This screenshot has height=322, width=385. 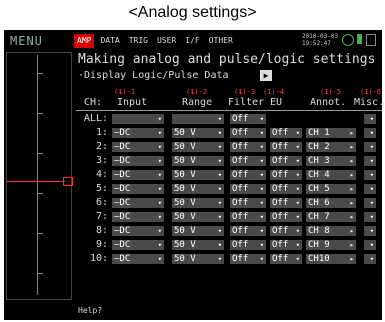 I want to click on annotation-field-value: CH10, so click(x=319, y=259).